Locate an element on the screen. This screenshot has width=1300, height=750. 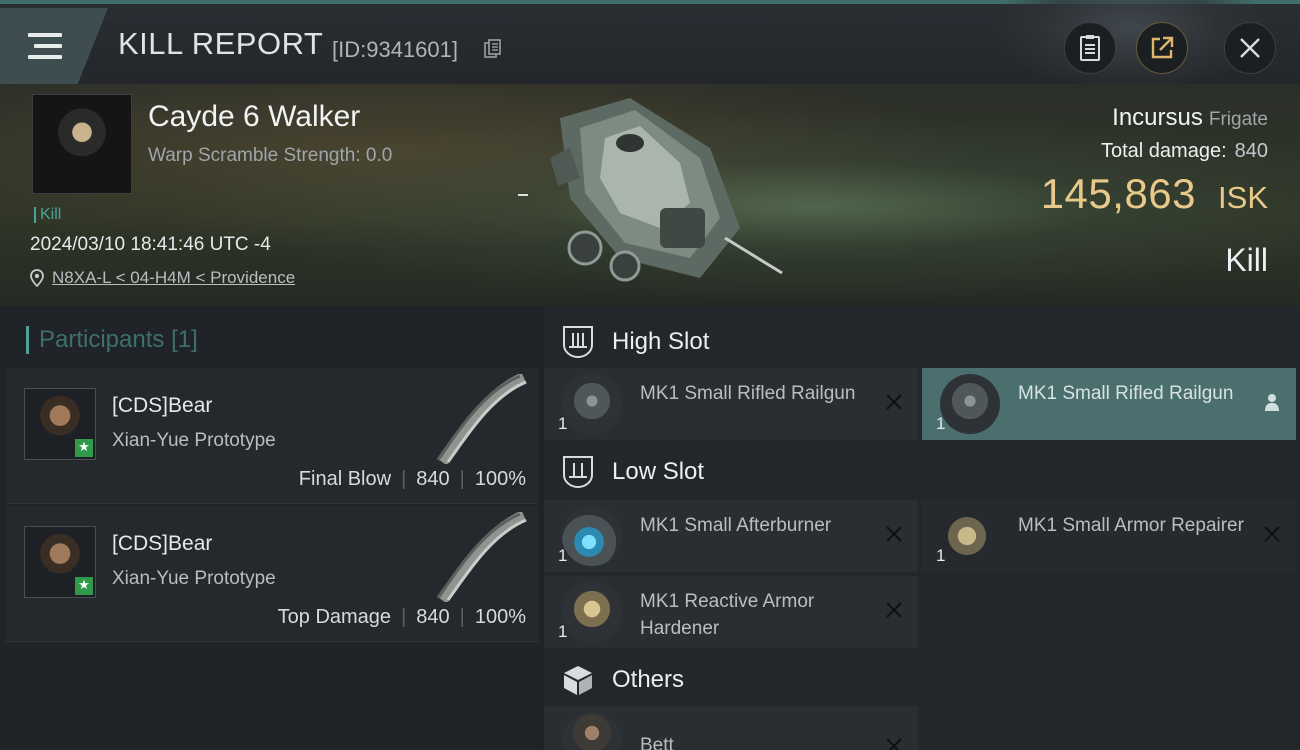
armor-hardener-icon is located at coordinates (592, 612).